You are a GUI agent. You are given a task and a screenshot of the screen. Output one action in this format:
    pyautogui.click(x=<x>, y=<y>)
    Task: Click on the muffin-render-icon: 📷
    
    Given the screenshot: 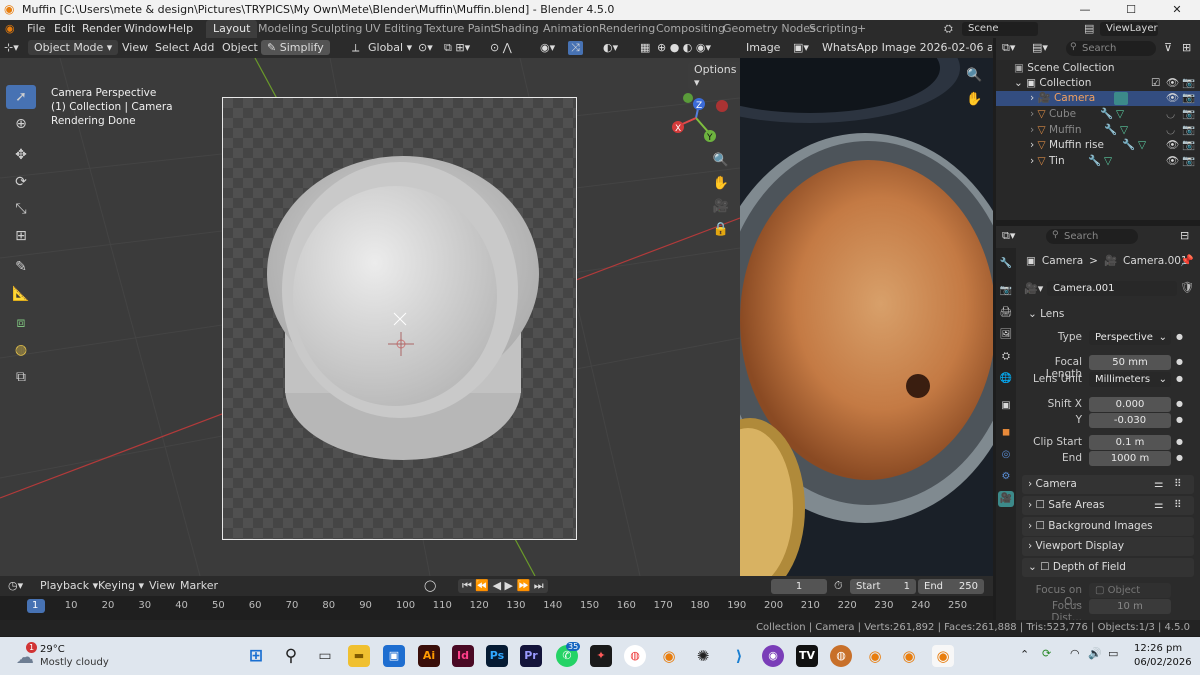 What is the action you would take?
    pyautogui.click(x=1188, y=130)
    